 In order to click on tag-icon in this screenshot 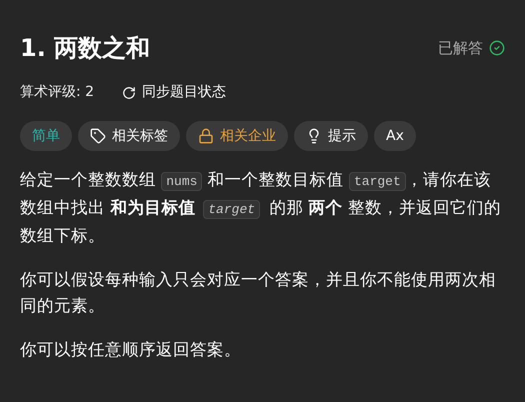, I will do `click(98, 136)`.